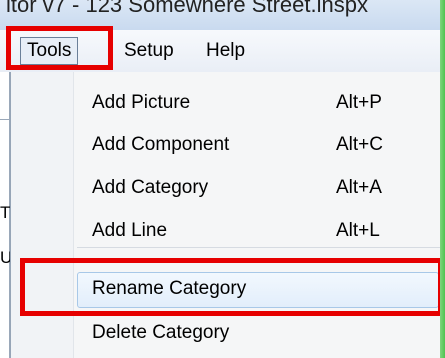  Describe the element at coordinates (358, 230) in the screenshot. I see `menu-item-shortcut: Alt+L` at that location.